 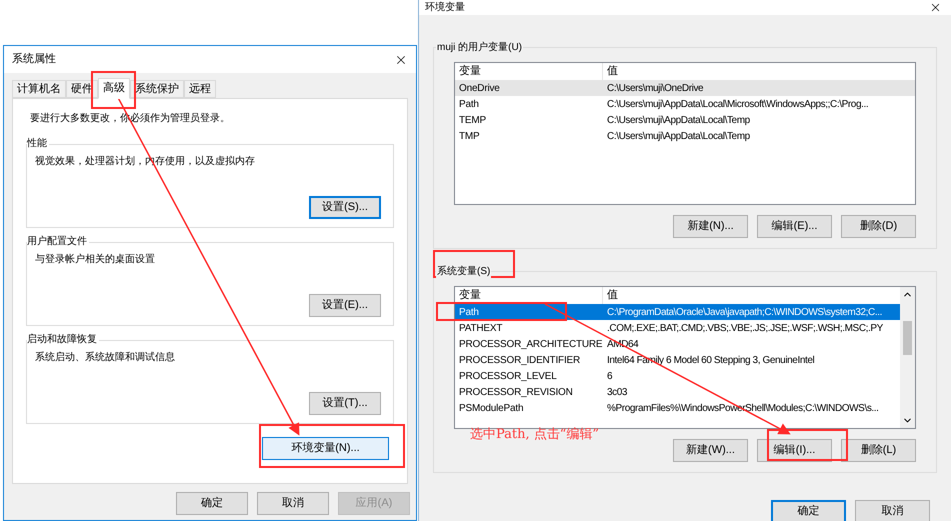 I want to click on tab: 硬件, so click(x=82, y=89).